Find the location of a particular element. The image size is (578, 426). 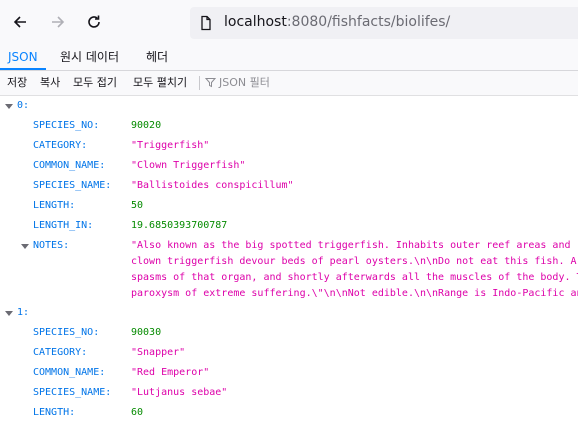

field-value: 19.6850393700787 is located at coordinates (179, 225).